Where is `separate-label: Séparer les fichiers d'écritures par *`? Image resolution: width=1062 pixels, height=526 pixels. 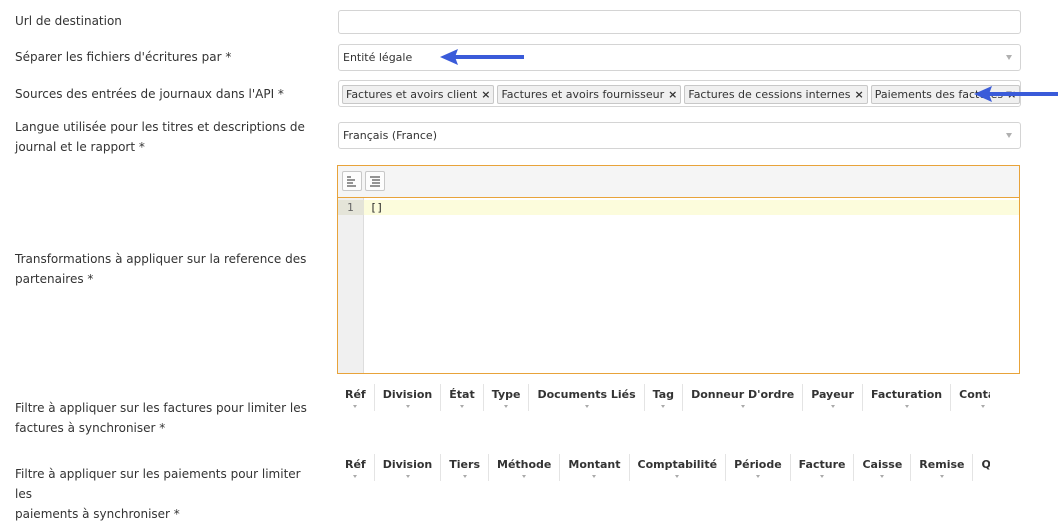 separate-label: Séparer les fichiers d'écritures par * is located at coordinates (123, 57).